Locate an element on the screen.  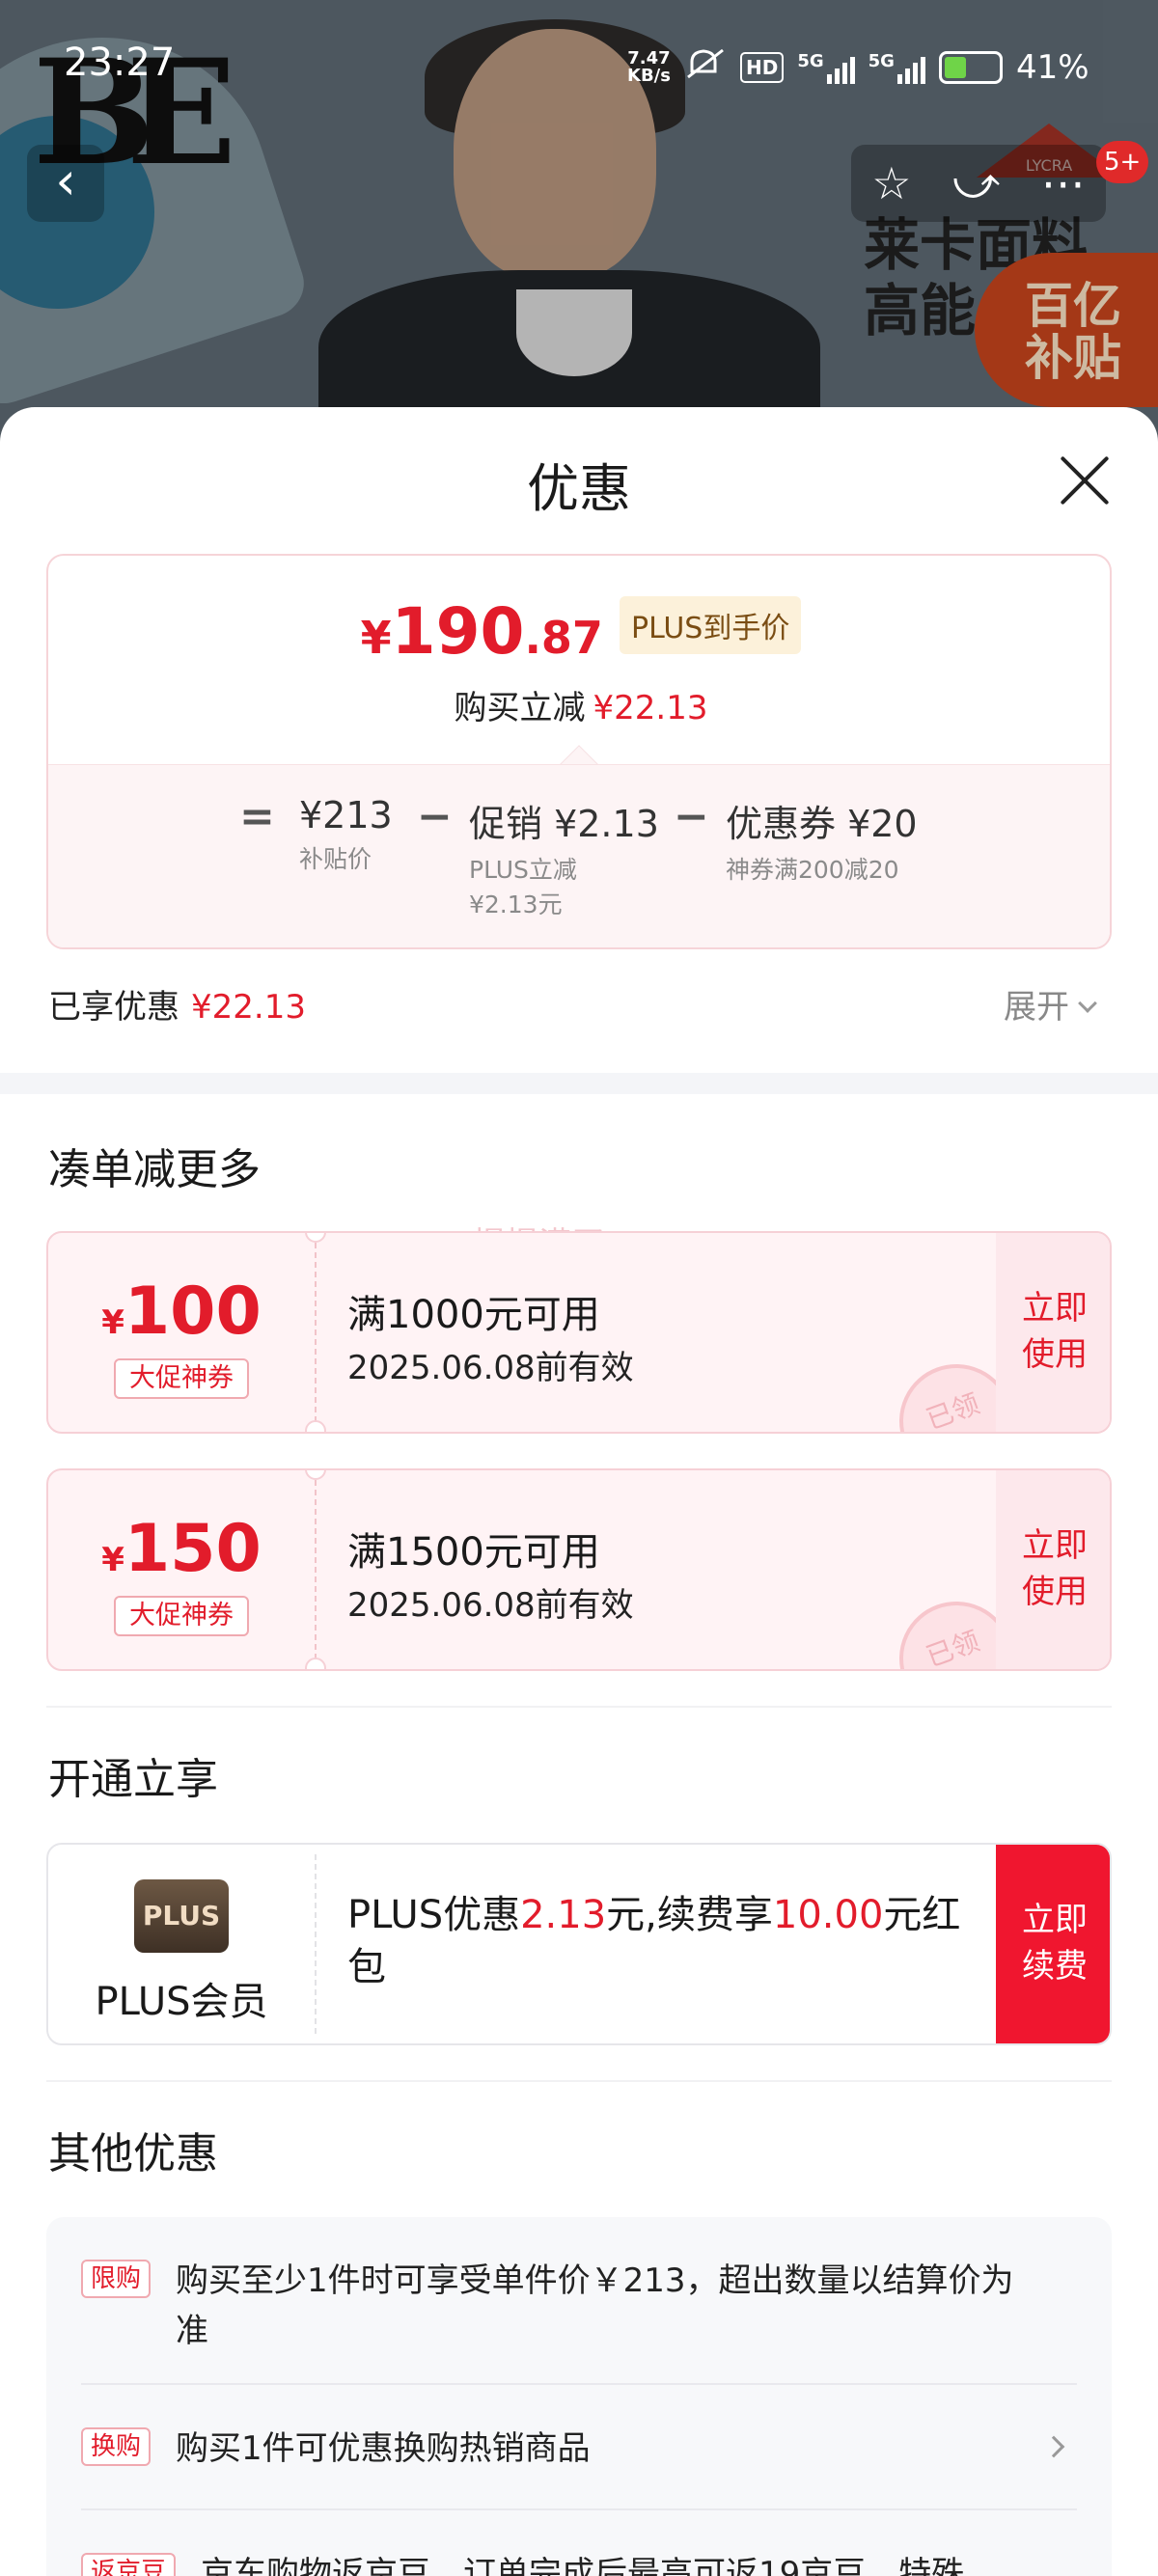
back-button: ‹ is located at coordinates (65, 184).